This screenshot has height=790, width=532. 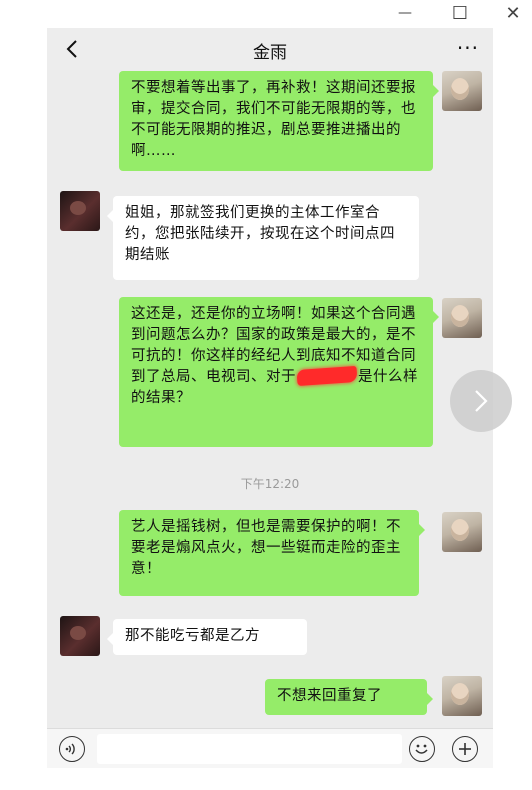 I want to click on minimize-button: —, so click(x=405, y=13).